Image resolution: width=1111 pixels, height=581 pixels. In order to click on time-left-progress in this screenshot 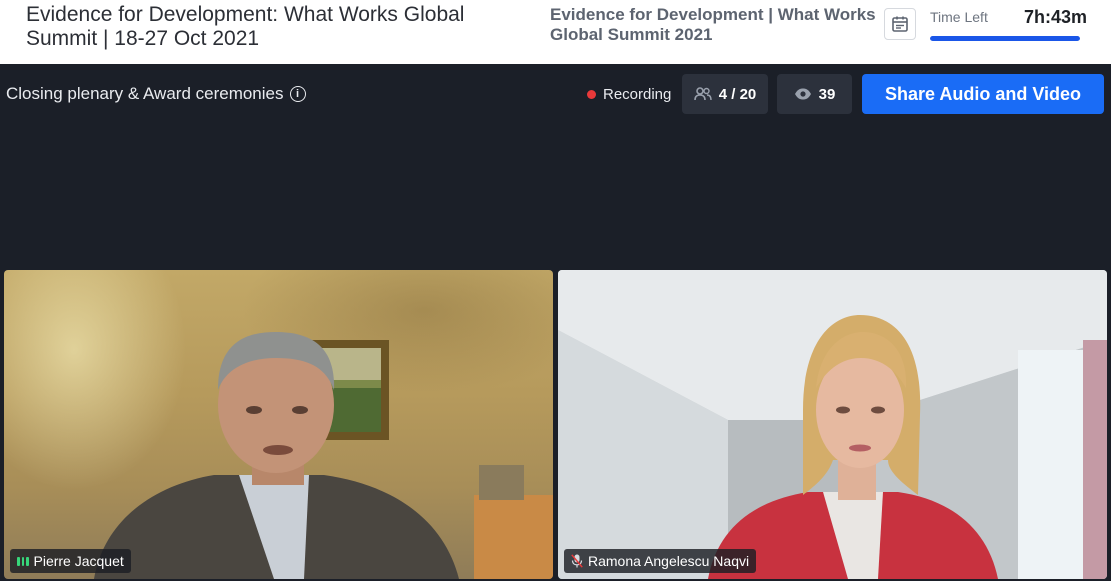, I will do `click(1005, 38)`.